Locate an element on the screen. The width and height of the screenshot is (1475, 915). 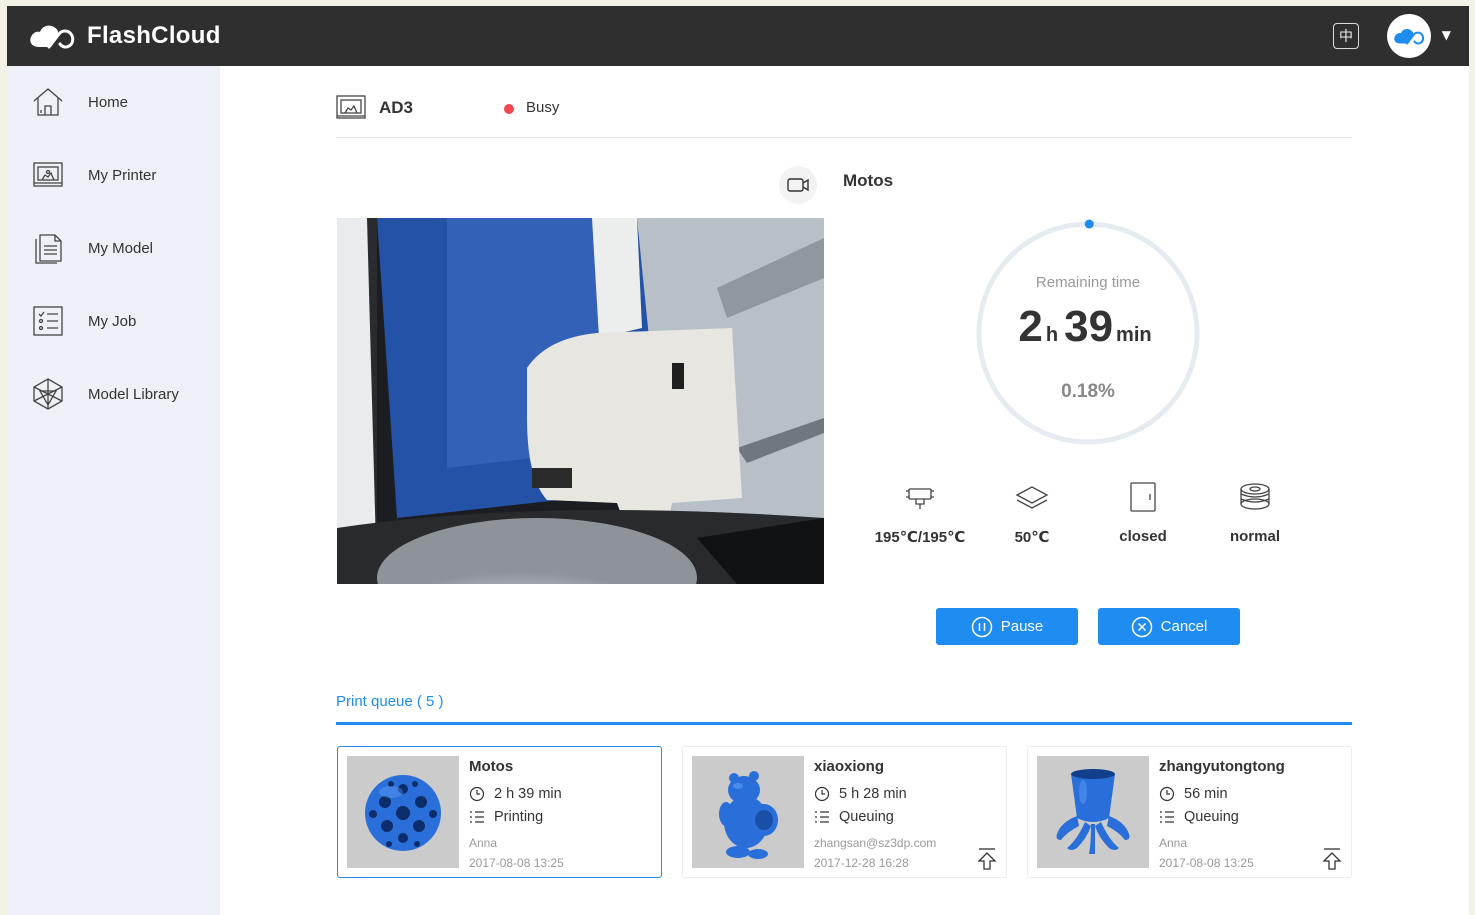
queue-item-state: Printing is located at coordinates (506, 817).